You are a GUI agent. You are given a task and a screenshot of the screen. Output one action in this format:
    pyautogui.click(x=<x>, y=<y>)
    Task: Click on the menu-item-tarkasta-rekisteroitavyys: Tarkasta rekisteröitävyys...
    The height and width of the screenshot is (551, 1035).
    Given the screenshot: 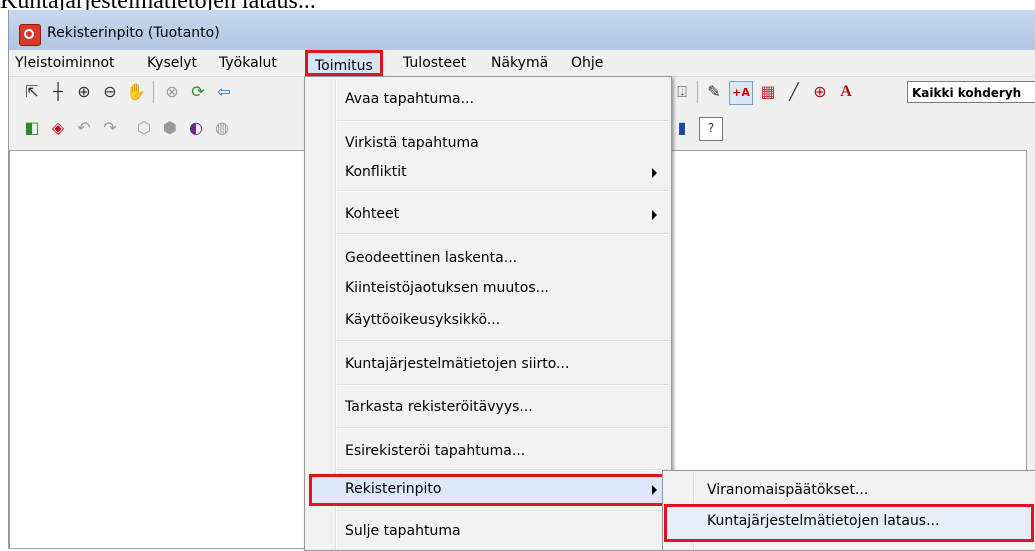 What is the action you would take?
    pyautogui.click(x=439, y=407)
    